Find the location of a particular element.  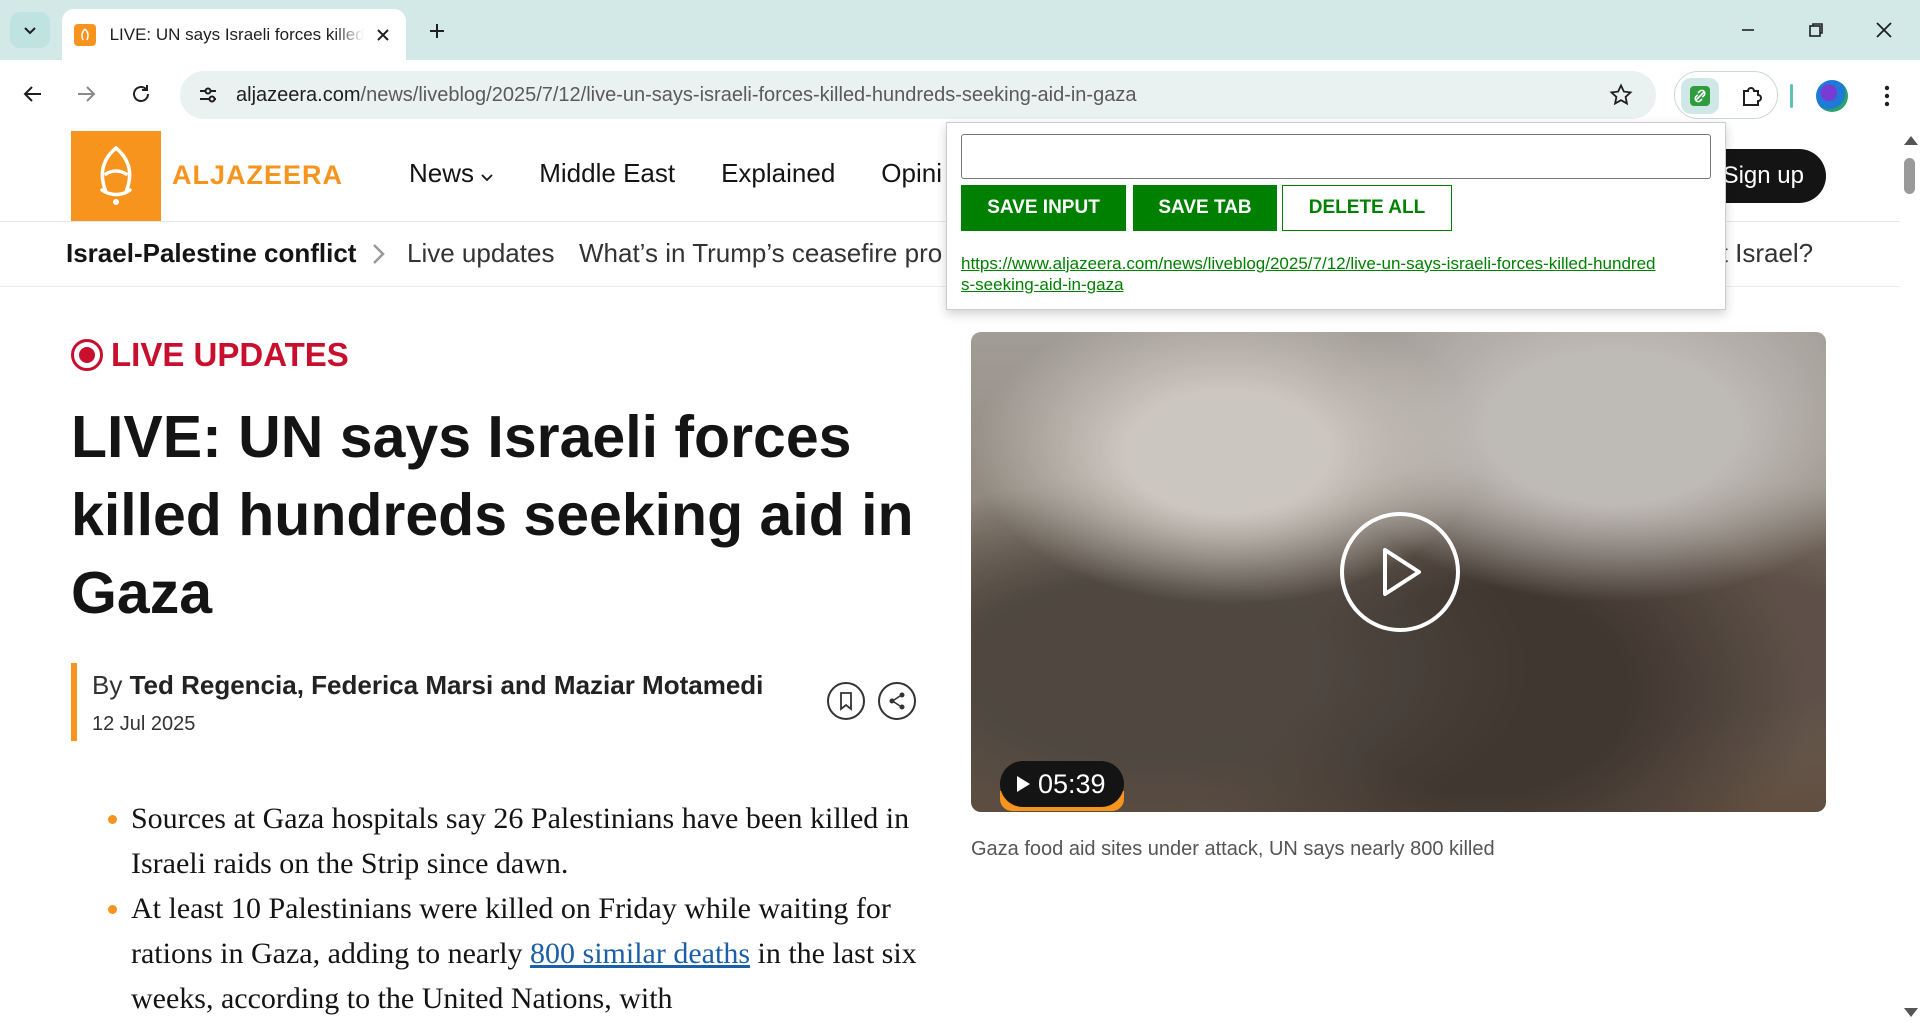

delete-all-button: DELETE ALL is located at coordinates (1367, 208).